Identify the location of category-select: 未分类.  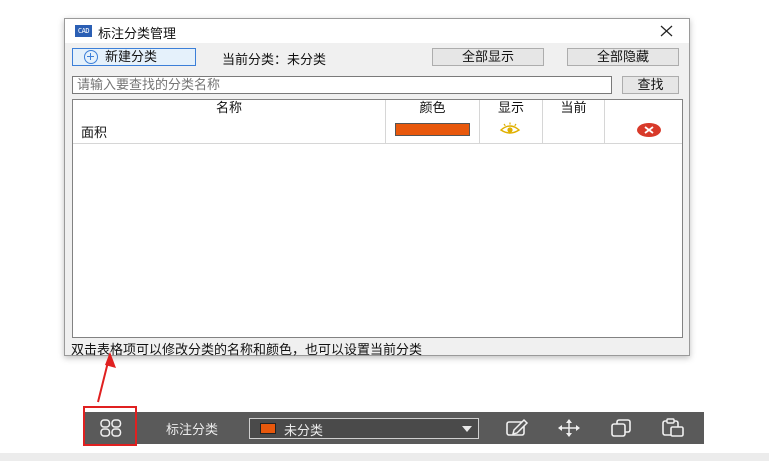
(364, 428).